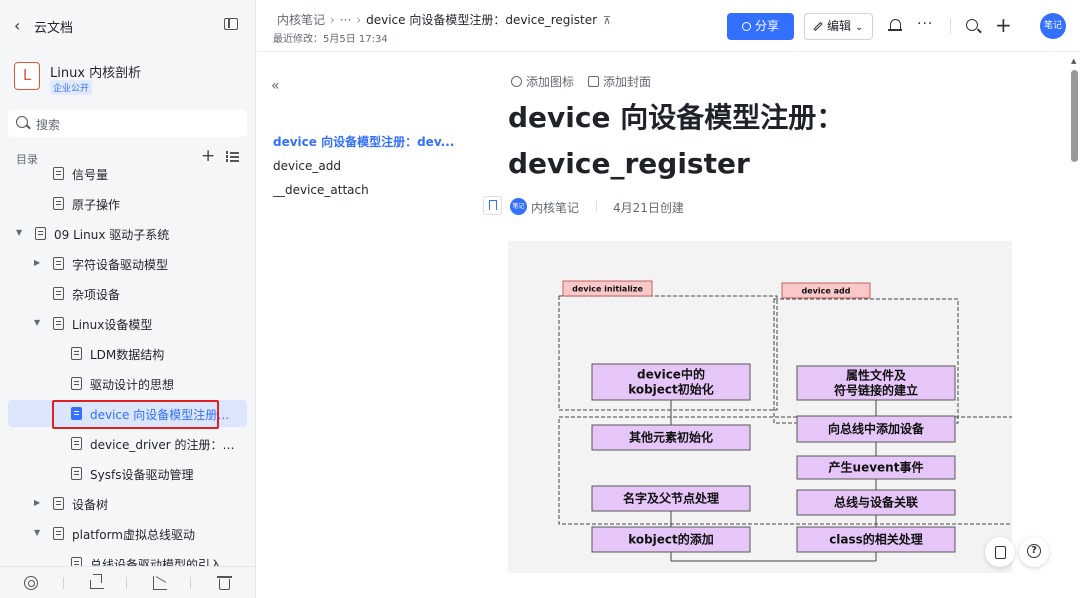 This screenshot has height=598, width=1080. I want to click on tree-item-label: 杂项设备, so click(96, 295).